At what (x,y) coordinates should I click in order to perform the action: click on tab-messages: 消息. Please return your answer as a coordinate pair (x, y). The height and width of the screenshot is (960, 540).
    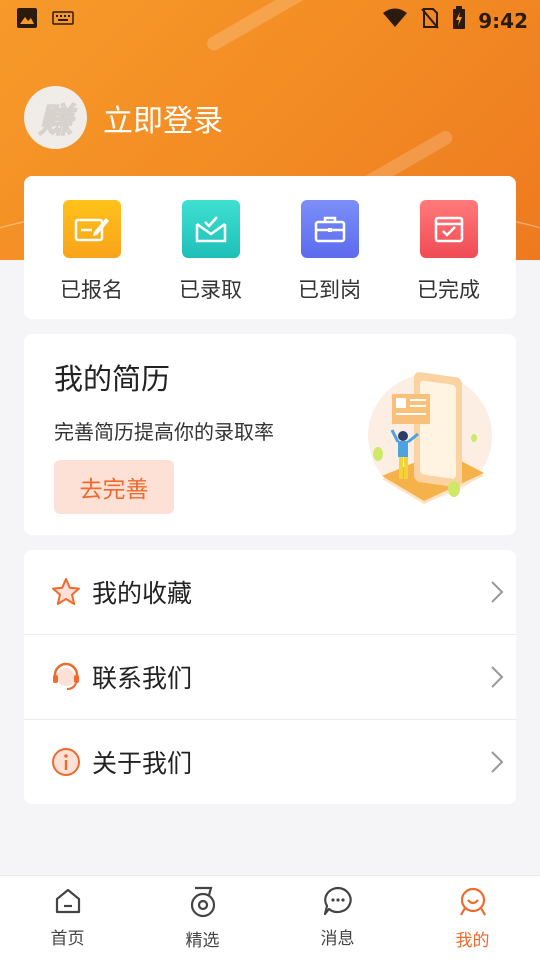
    Looking at the image, I should click on (337, 918).